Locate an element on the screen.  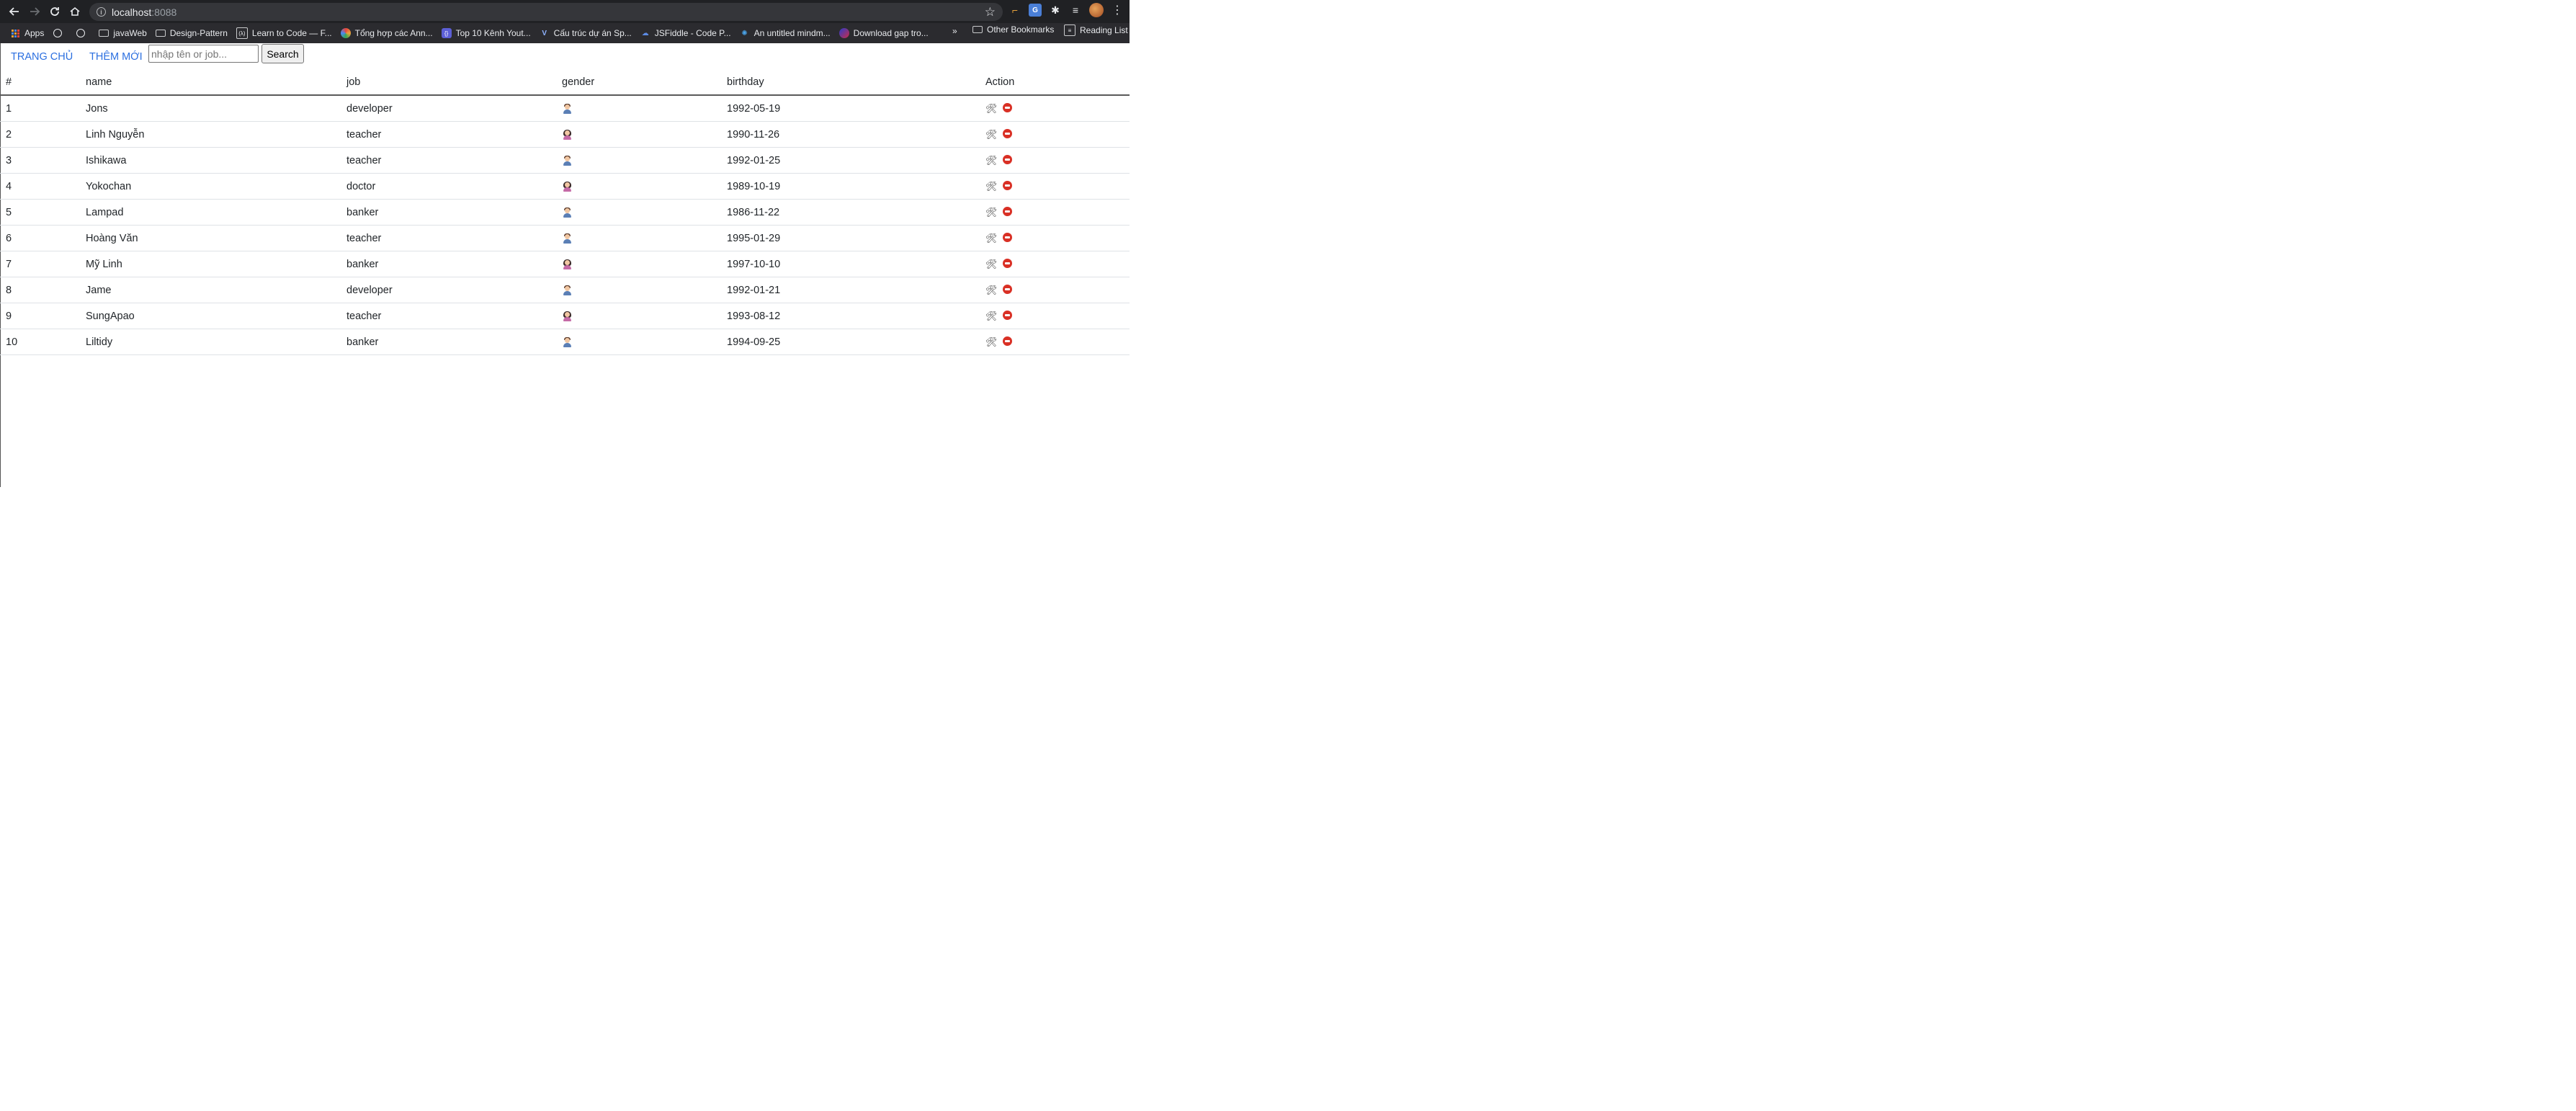
arrow-right-icon is located at coordinates (35, 11).